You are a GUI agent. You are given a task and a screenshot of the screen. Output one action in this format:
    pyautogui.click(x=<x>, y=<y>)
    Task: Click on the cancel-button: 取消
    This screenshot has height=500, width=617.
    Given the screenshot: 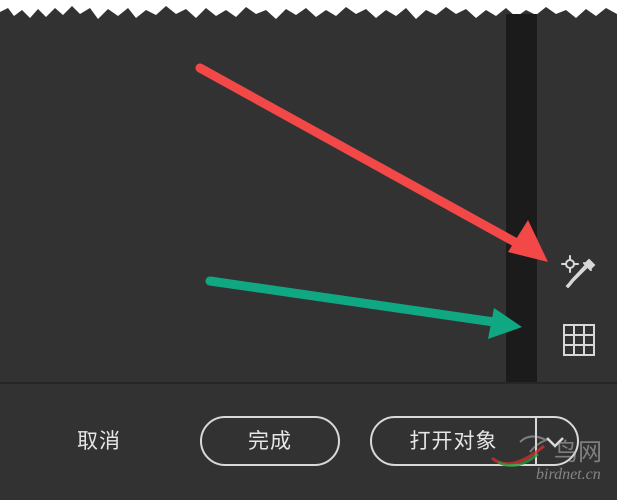 What is the action you would take?
    pyautogui.click(x=99, y=441)
    